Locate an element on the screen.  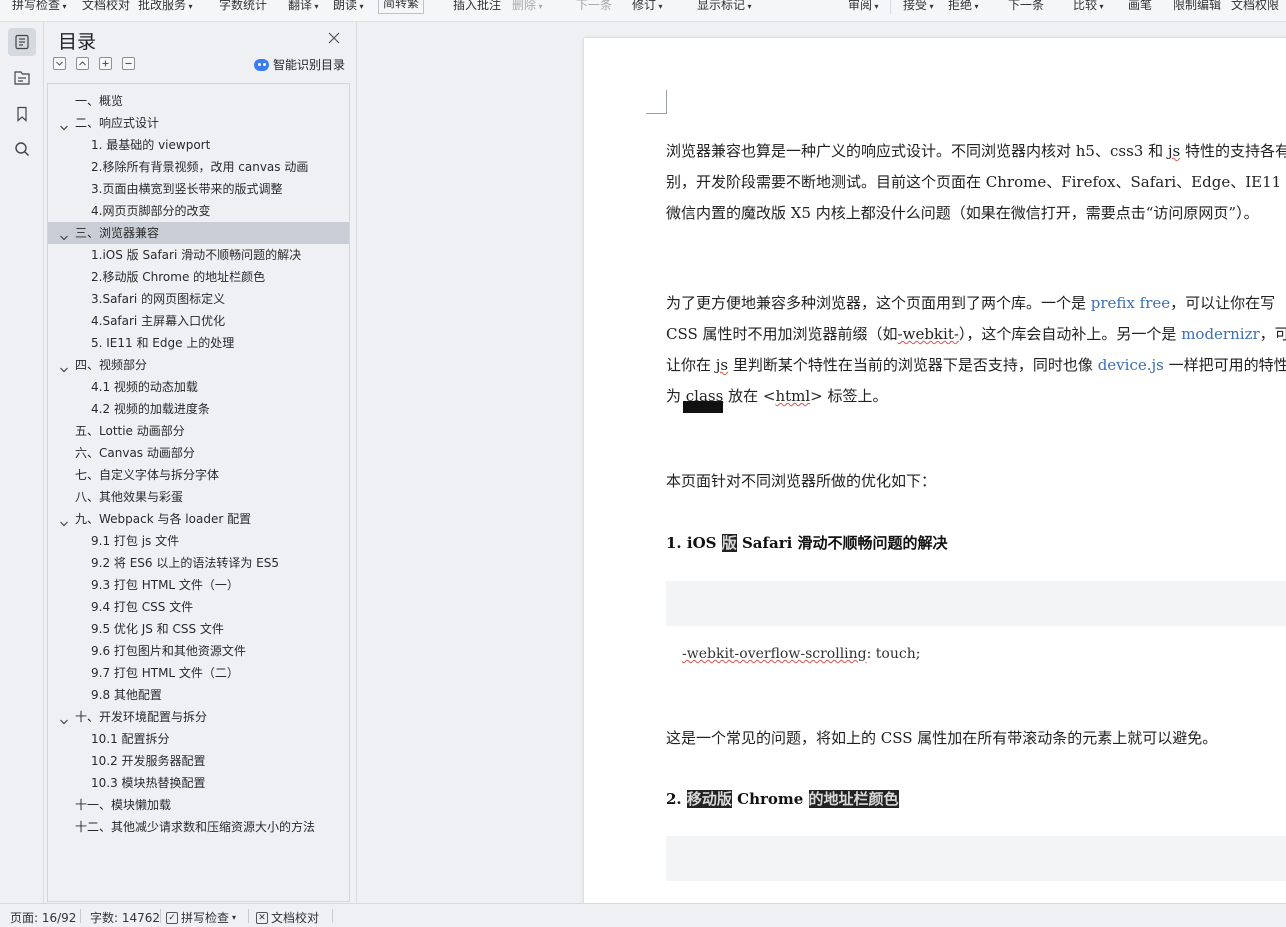
code-block-top is located at coordinates (976, 603).